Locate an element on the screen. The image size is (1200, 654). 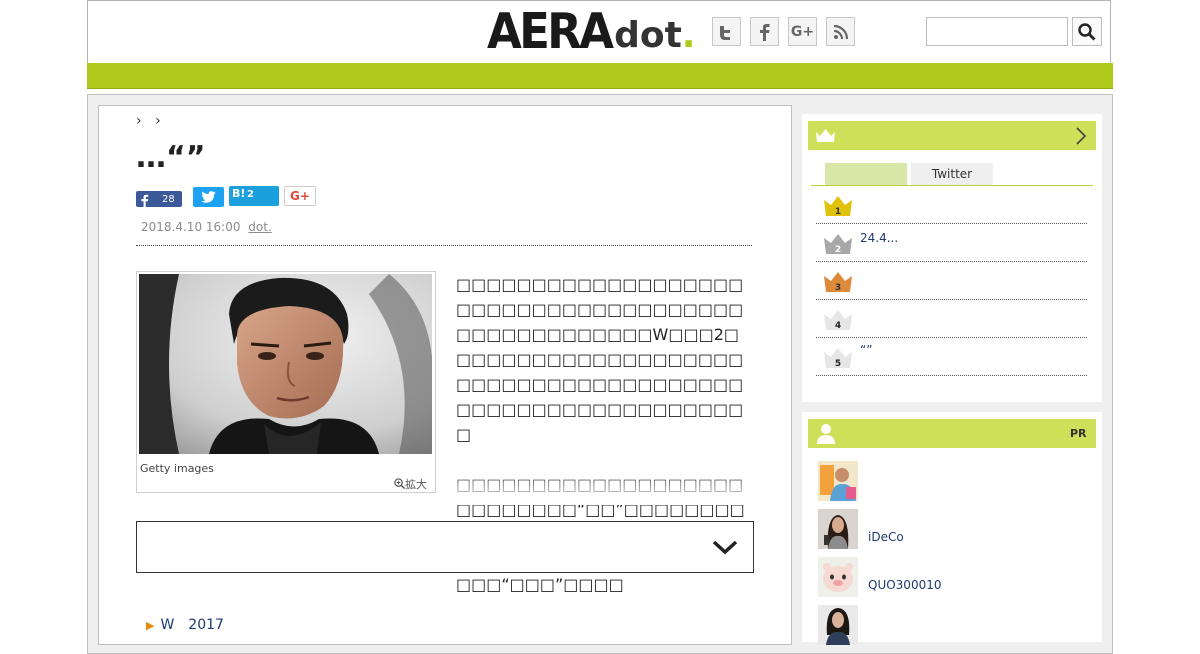
user-icon is located at coordinates (826, 434).